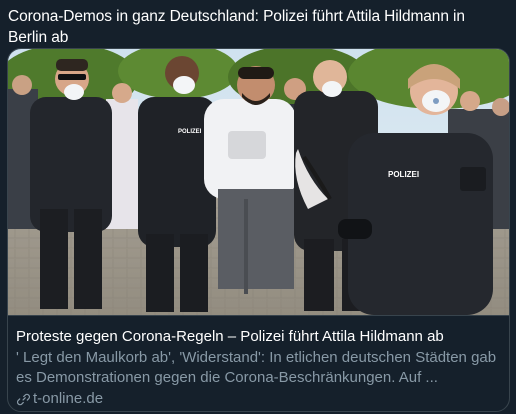 This screenshot has height=414, width=516. Describe the element at coordinates (68, 398) in the screenshot. I see `card-domain-text: t-online.de` at that location.